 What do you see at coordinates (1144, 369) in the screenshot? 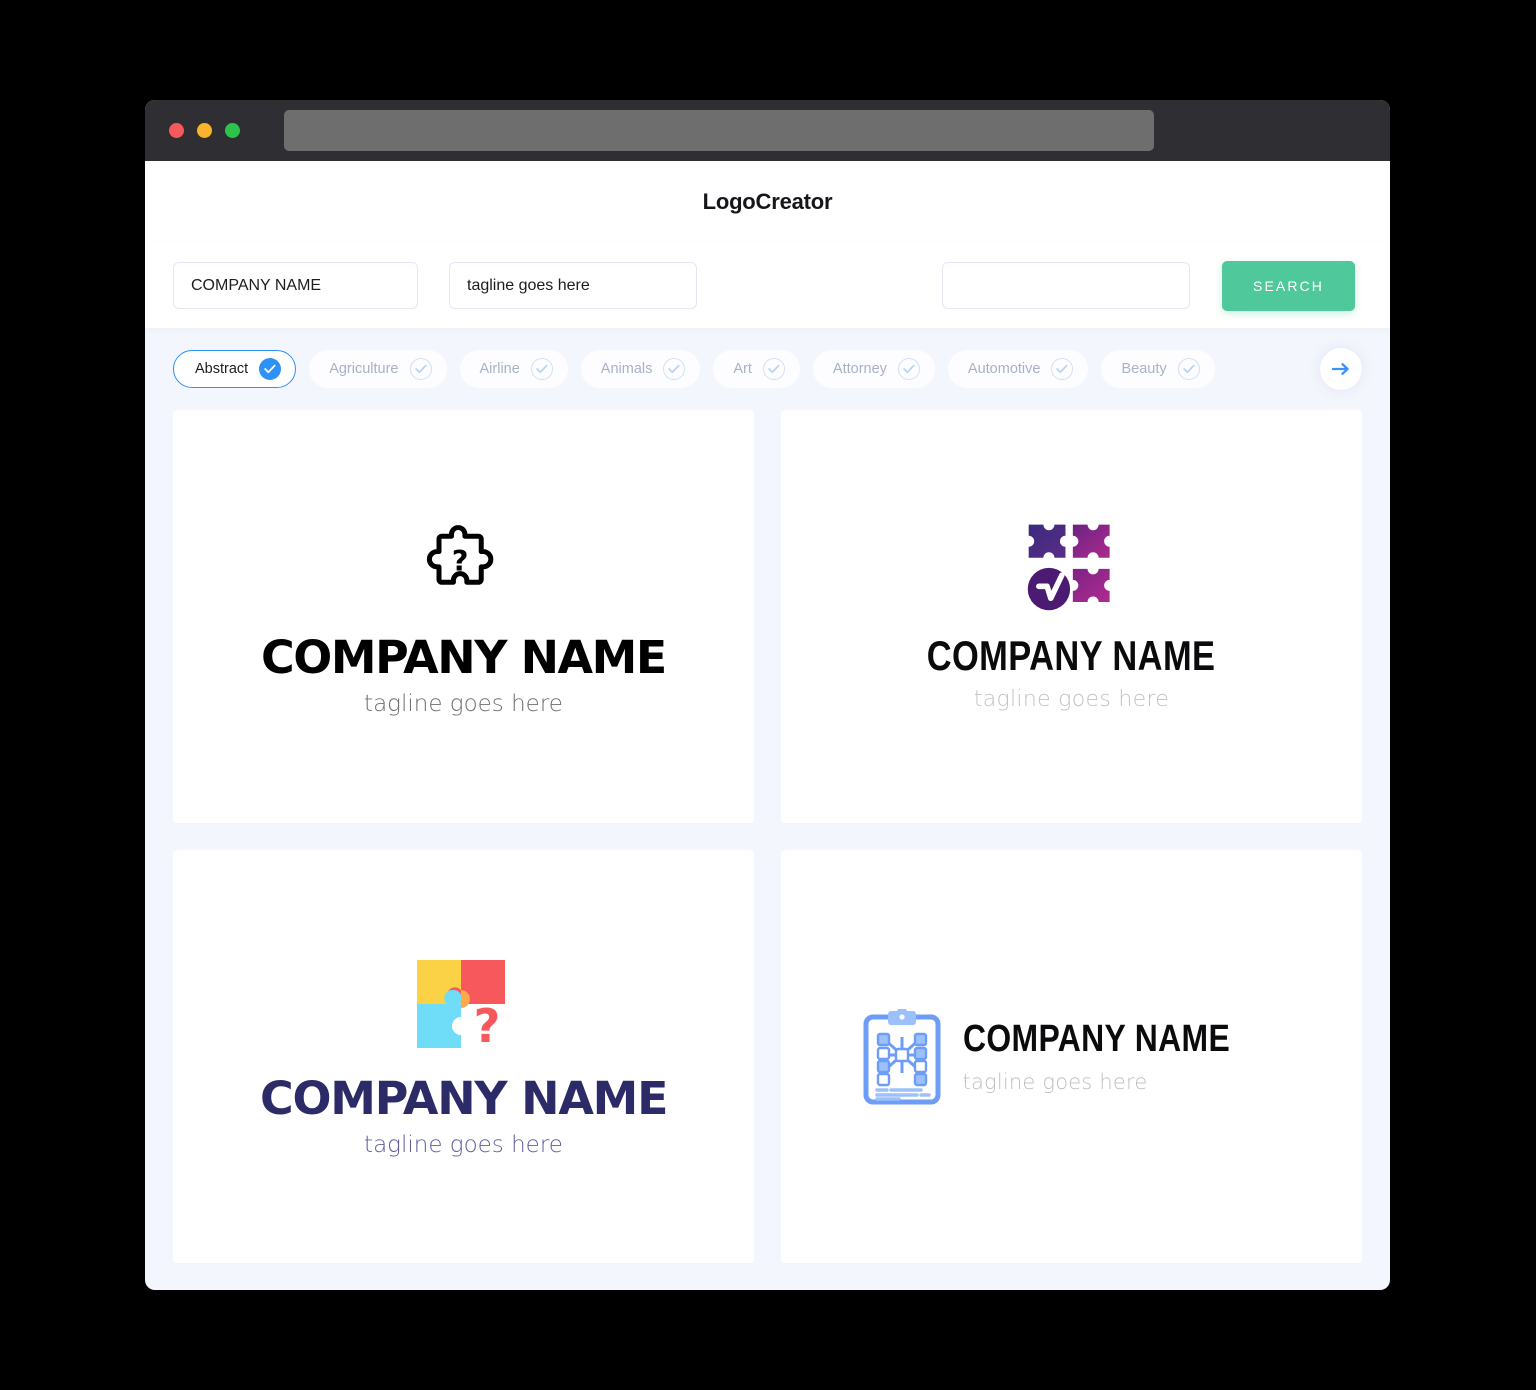
I see `category-chip-label: Beauty` at bounding box center [1144, 369].